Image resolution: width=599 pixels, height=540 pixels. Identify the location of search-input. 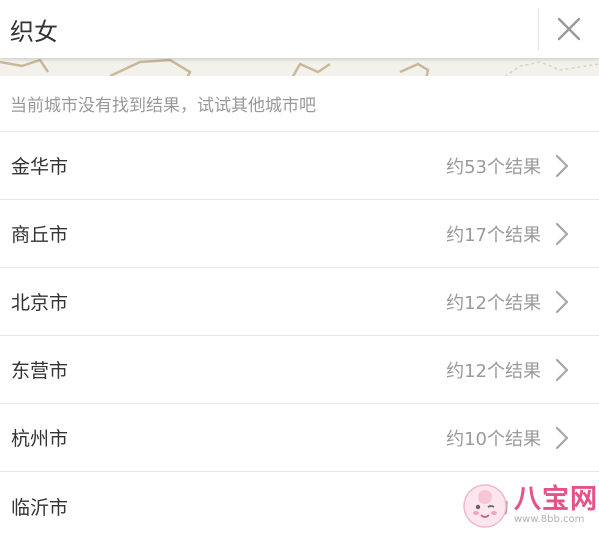
(269, 29).